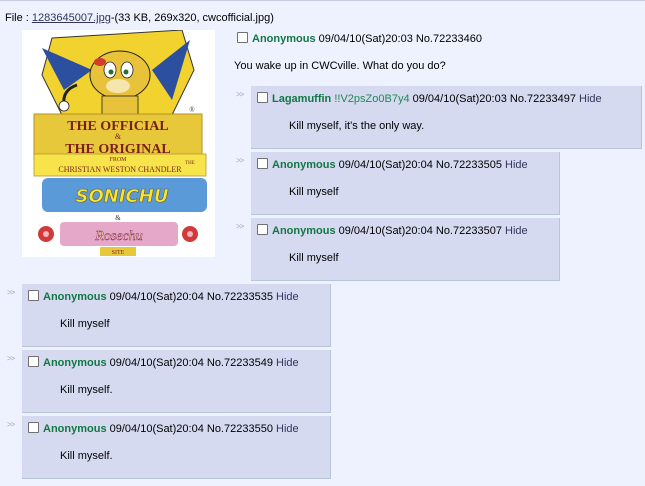  I want to click on op-post-number: No.72233460, so click(449, 39).